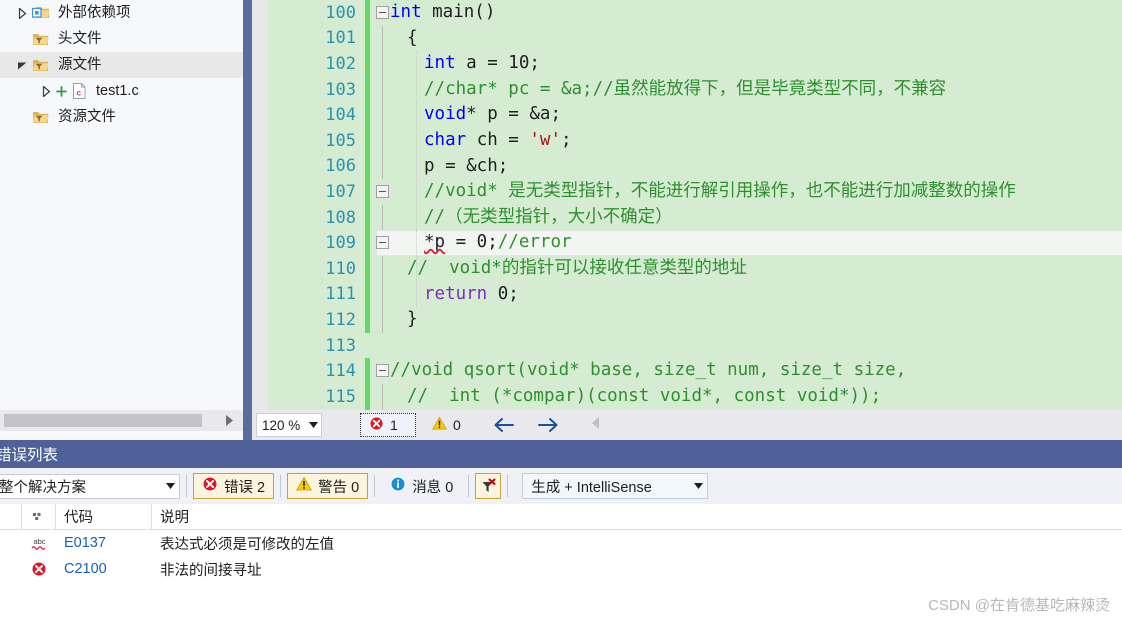 This screenshot has height=623, width=1122. What do you see at coordinates (234, 486) in the screenshot?
I see `errors-toggle-button: 错误 2` at bounding box center [234, 486].